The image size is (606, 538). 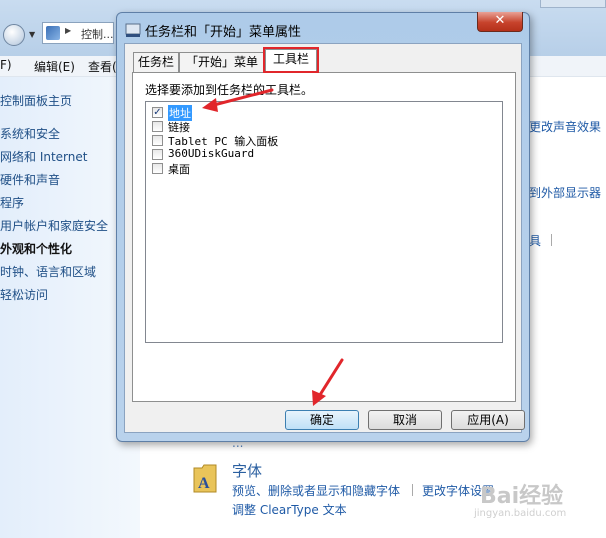 I want to click on arrow-to-address-icon, so click(x=238, y=100).